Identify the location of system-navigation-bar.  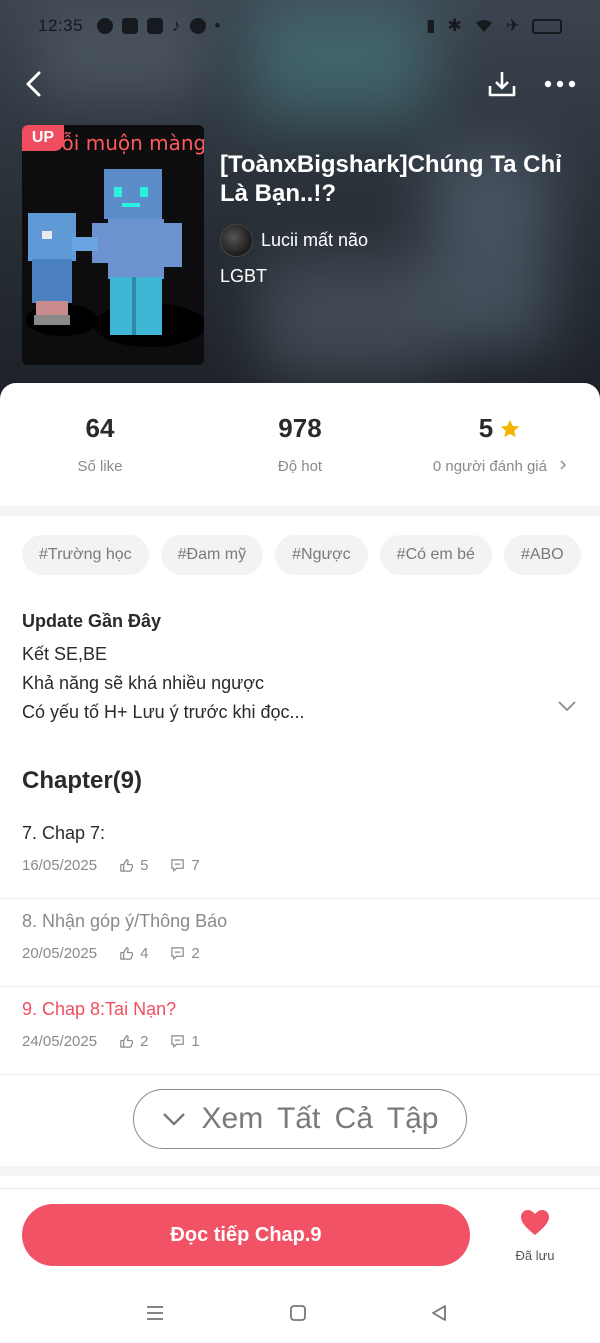
(300, 1313).